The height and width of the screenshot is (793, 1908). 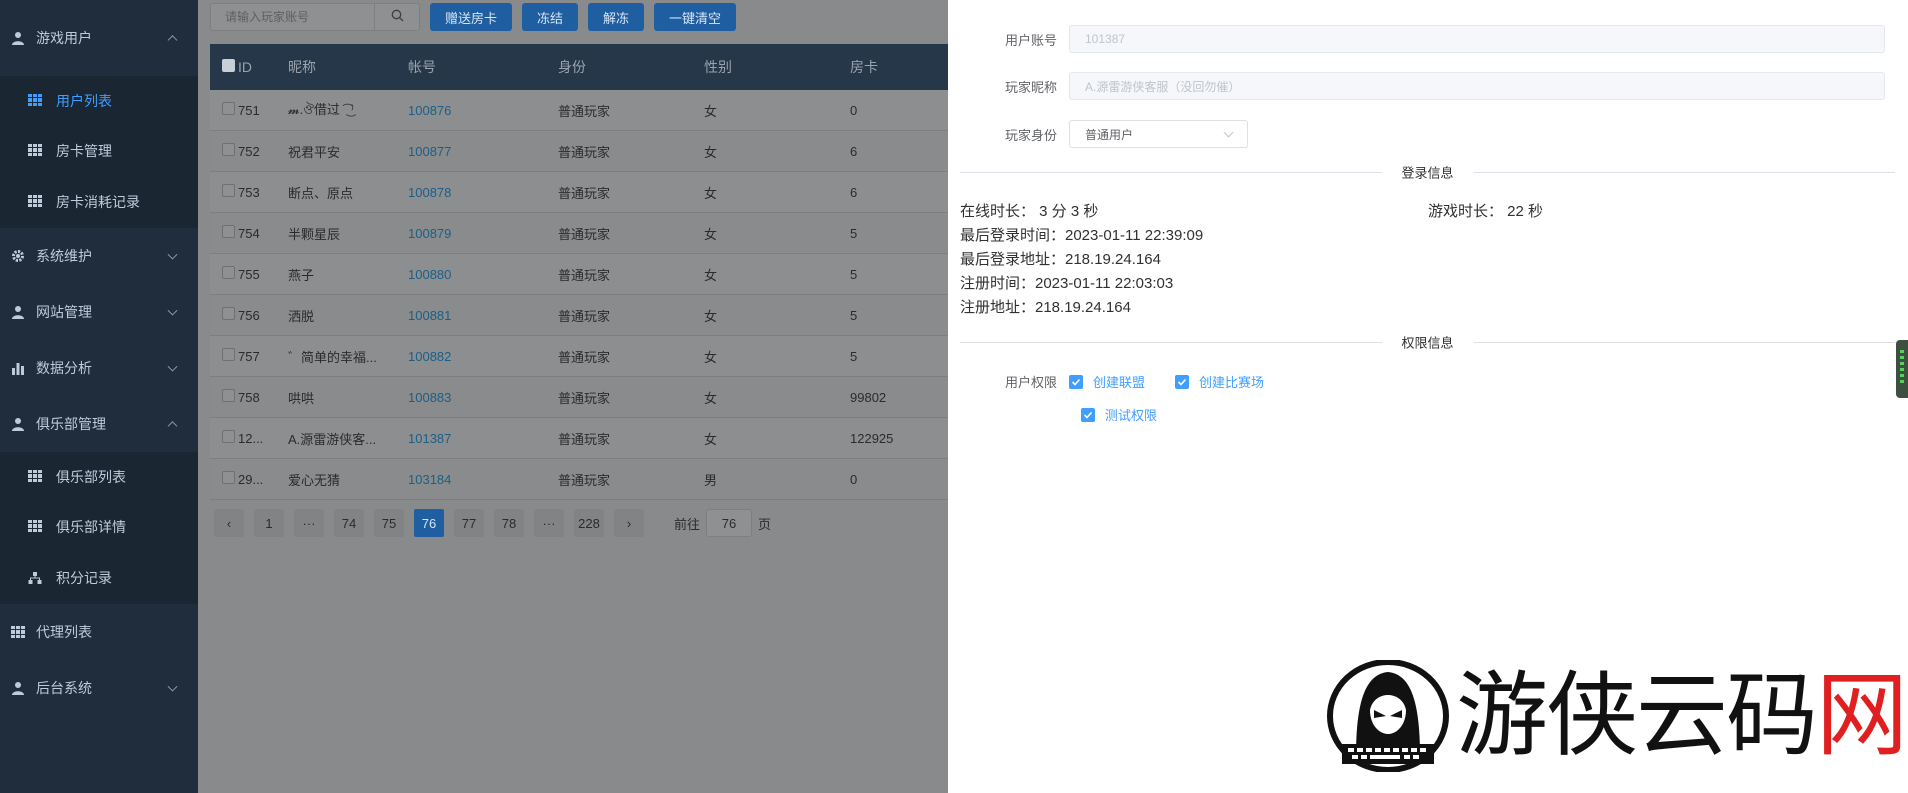 What do you see at coordinates (99, 632) in the screenshot?
I see `menu-agent-list: 代理列表` at bounding box center [99, 632].